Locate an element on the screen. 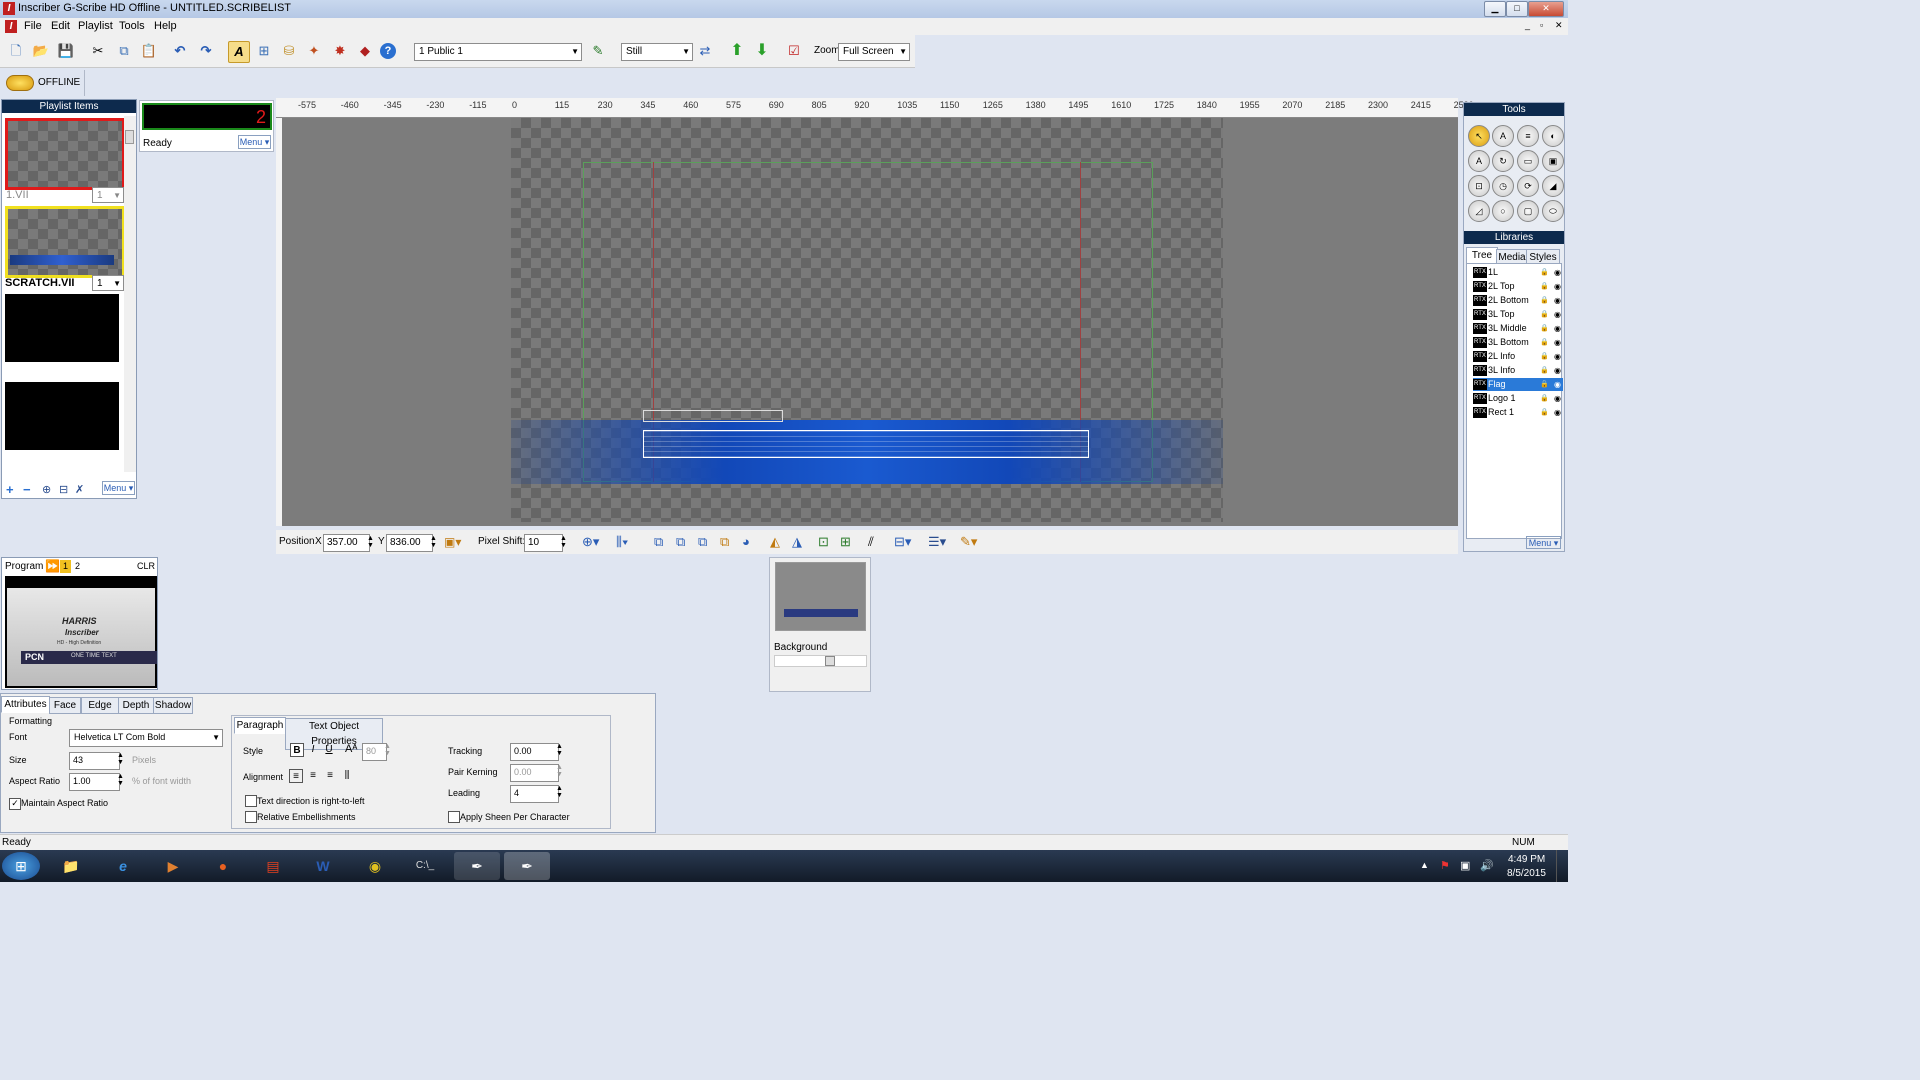  menu-playlist: Playlist is located at coordinates (95, 26).